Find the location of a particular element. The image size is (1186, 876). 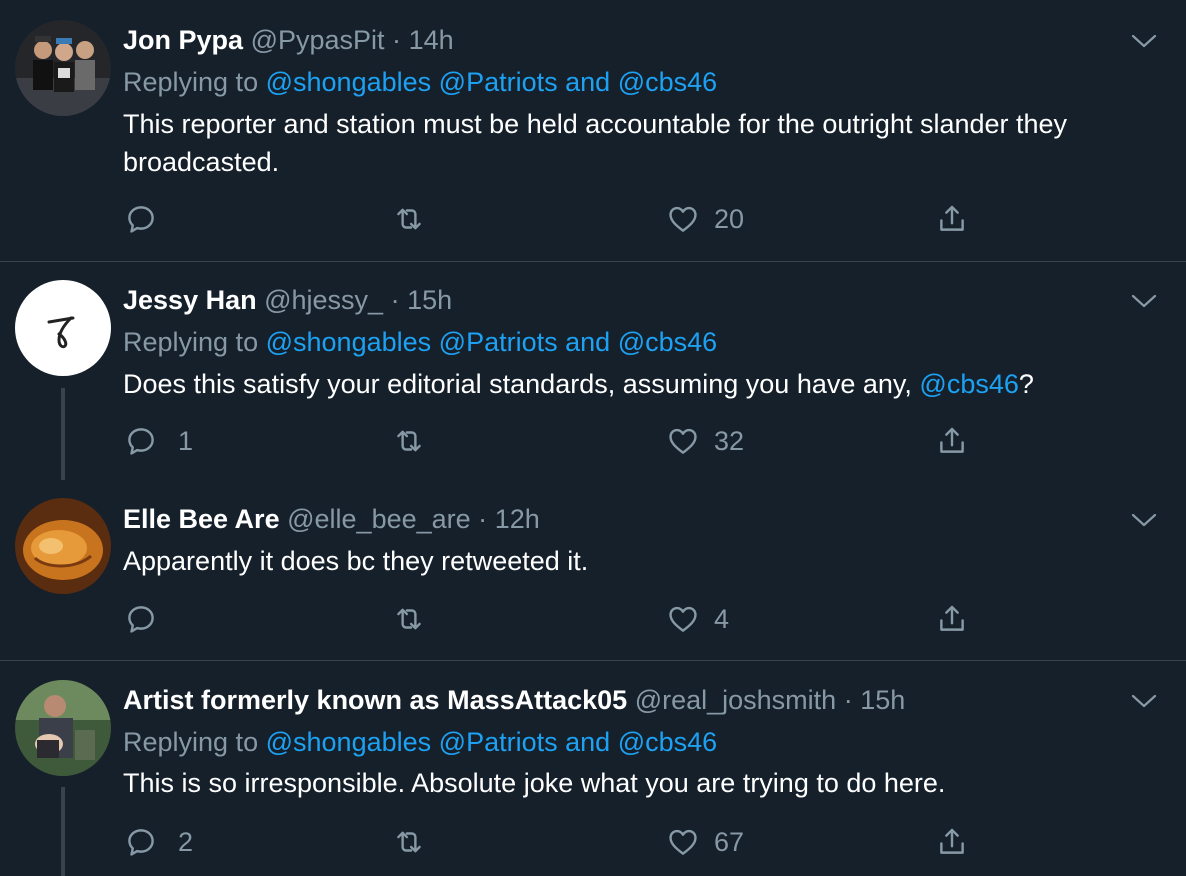

like-count: 67 is located at coordinates (729, 841).